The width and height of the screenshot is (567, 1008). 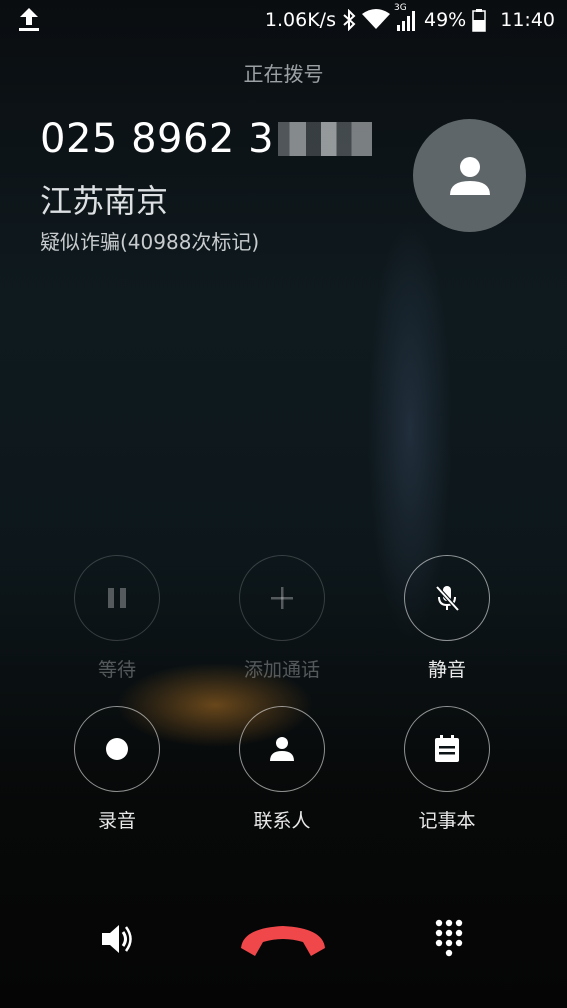 I want to click on upload-icon, so click(x=29, y=19).